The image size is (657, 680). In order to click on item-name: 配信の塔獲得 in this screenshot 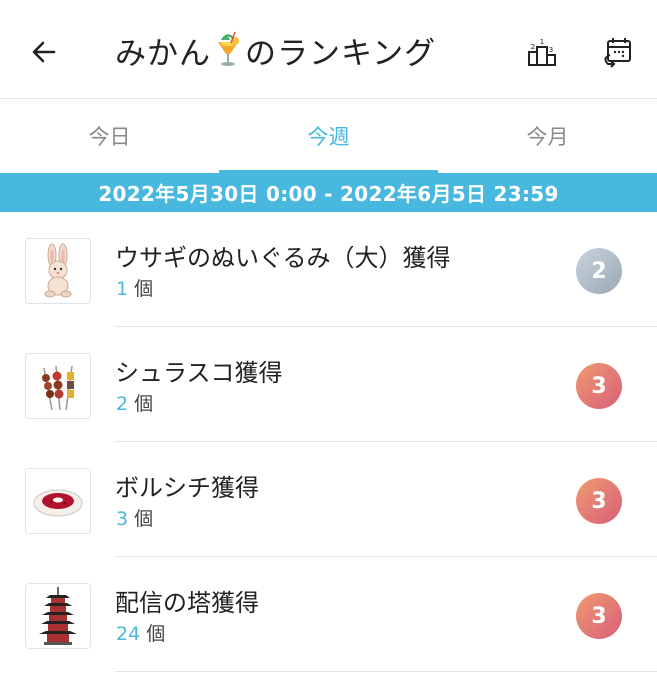, I will do `click(187, 603)`.